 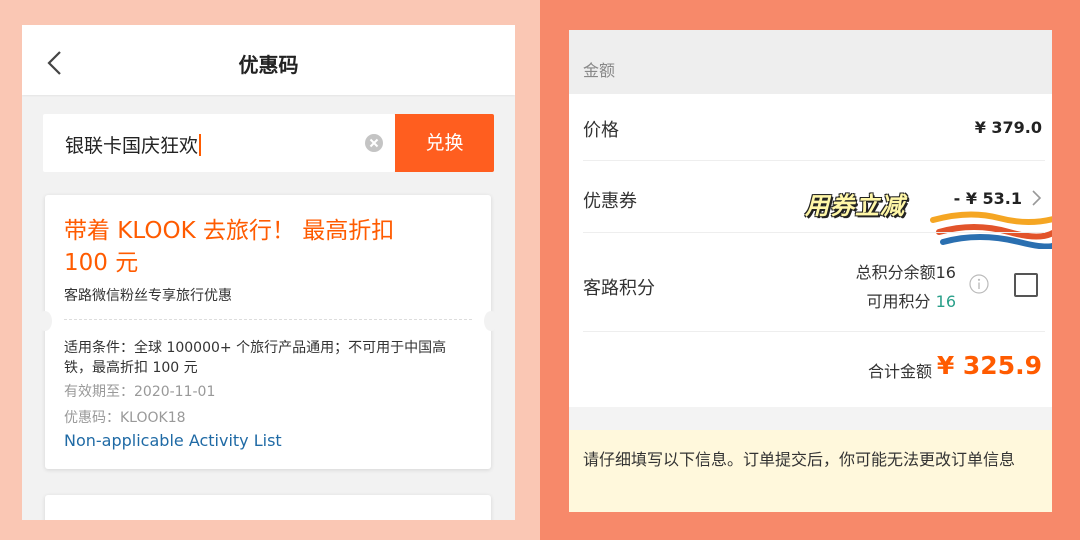 I want to click on coupon-label: 优惠券, so click(x=610, y=200).